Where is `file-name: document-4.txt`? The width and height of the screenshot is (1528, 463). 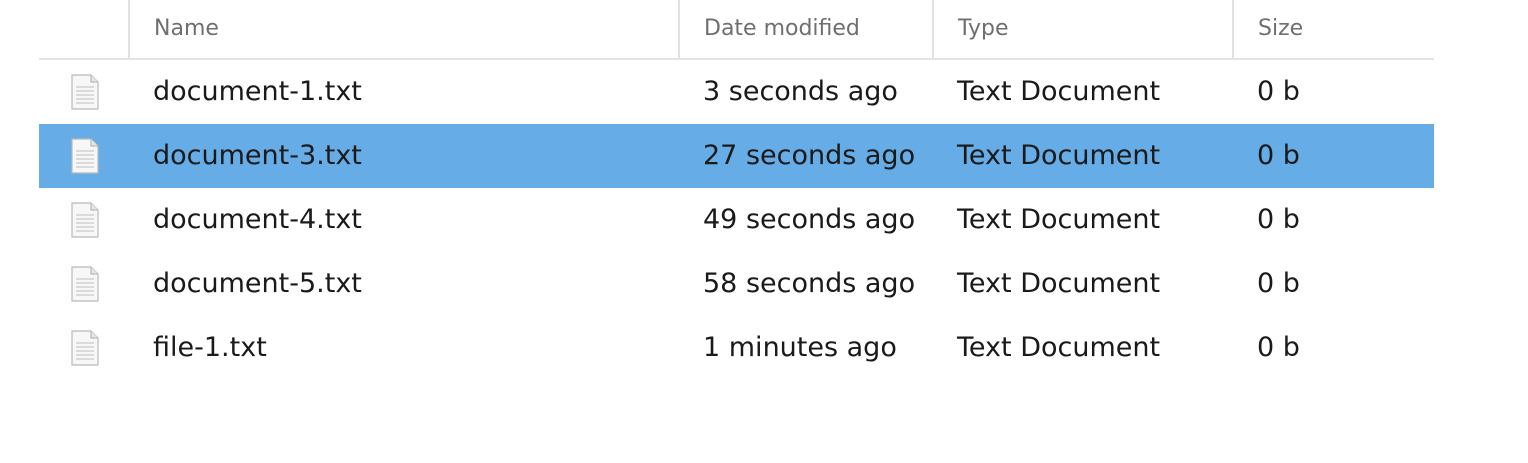 file-name: document-4.txt is located at coordinates (257, 219).